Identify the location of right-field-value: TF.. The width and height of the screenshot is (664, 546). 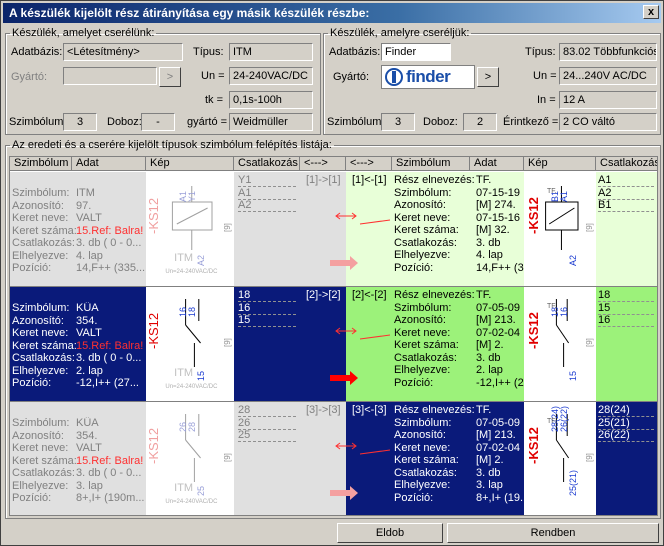
(484, 295).